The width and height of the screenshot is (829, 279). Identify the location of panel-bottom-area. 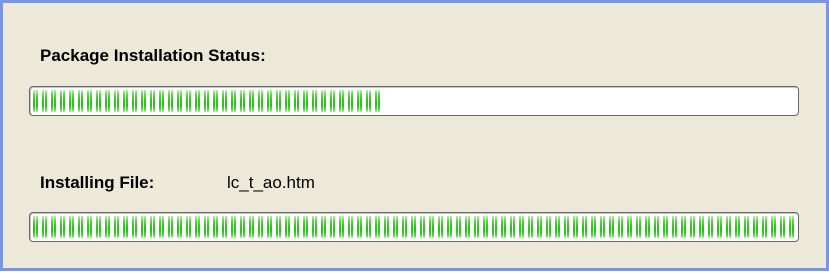
(414, 274).